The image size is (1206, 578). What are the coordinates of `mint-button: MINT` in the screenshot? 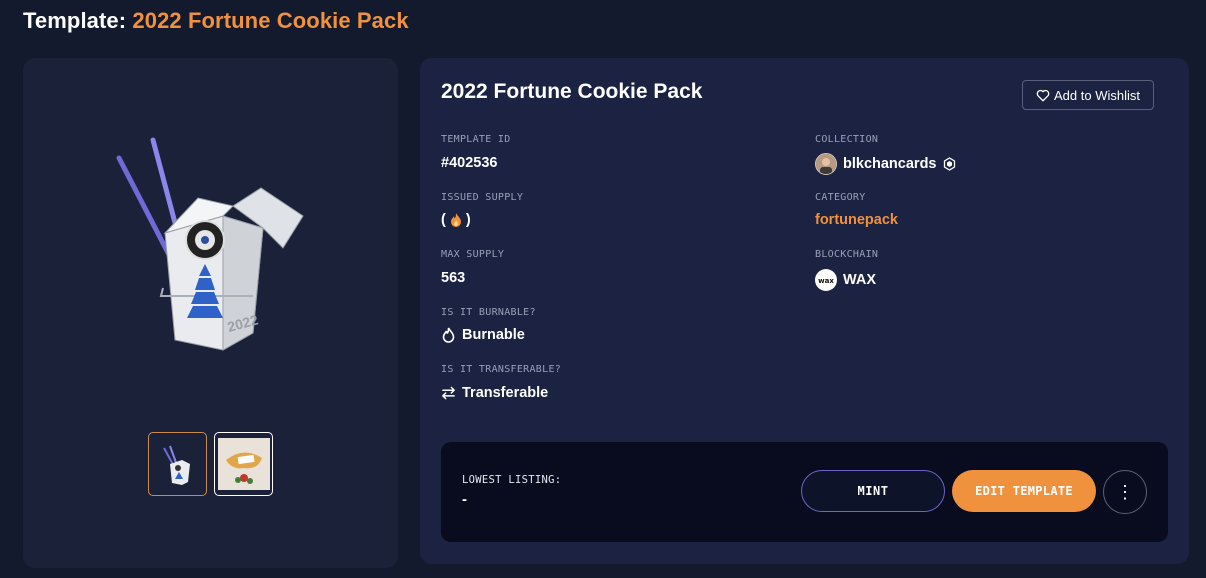 It's located at (873, 491).